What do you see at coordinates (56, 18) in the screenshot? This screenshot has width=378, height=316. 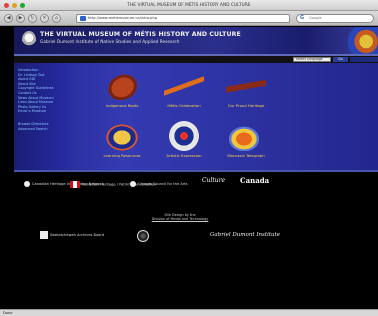 I see `home-button: ⌂` at bounding box center [56, 18].